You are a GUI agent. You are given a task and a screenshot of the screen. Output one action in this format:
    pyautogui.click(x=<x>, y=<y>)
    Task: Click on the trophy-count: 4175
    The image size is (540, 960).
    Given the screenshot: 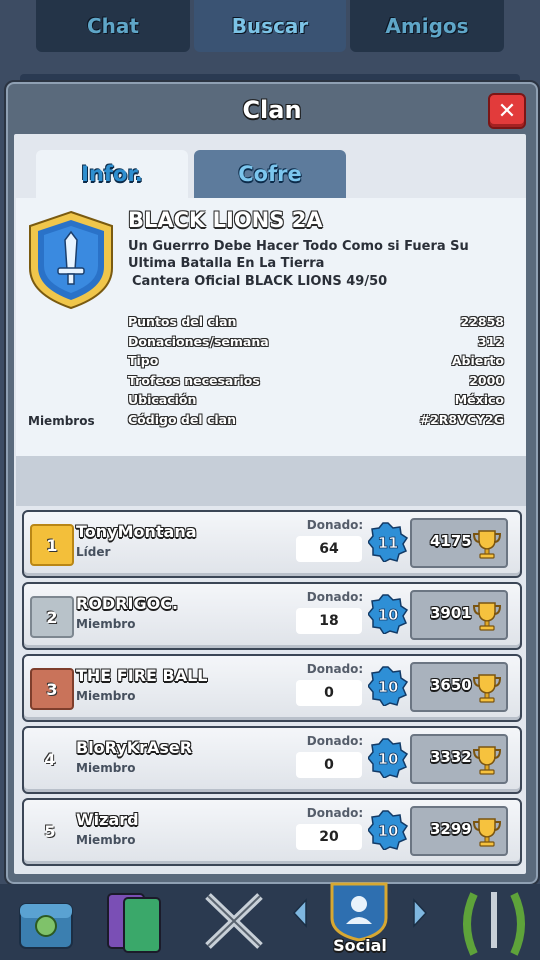 What is the action you would take?
    pyautogui.click(x=451, y=541)
    